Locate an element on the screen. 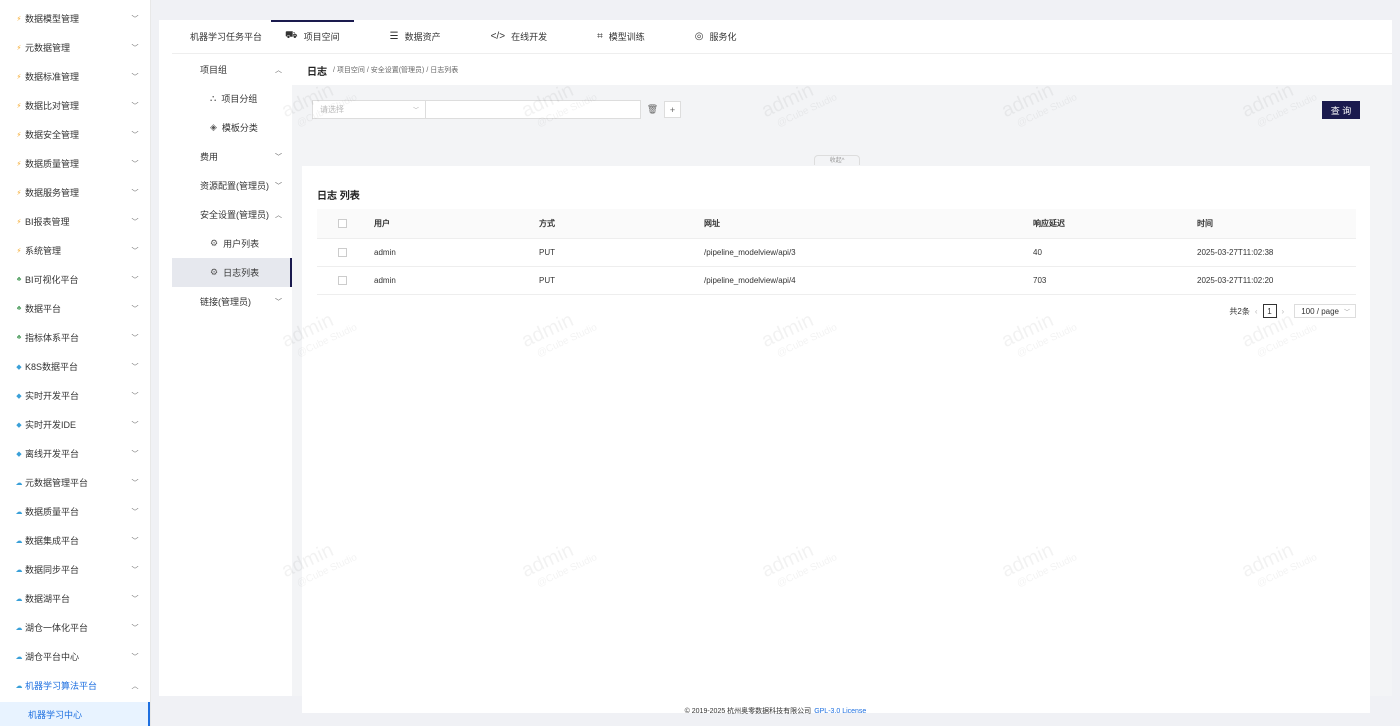  sidebar-subitem-ml-center: 机器学习中心 is located at coordinates (75, 714).